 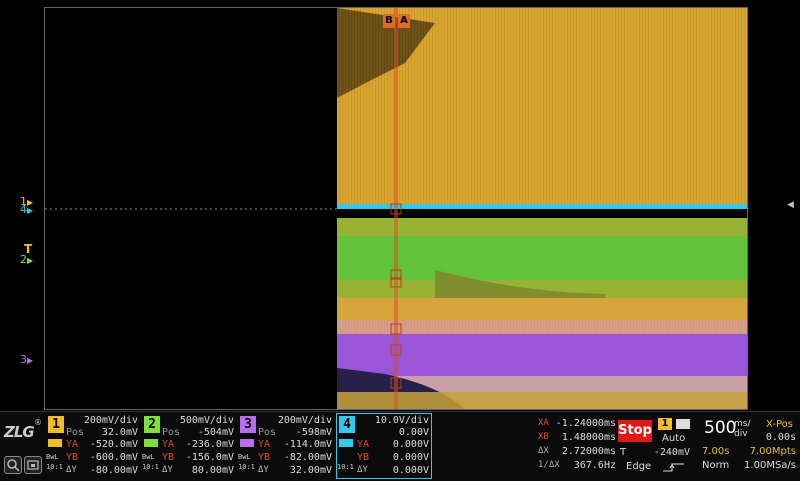 I want to click on channel-4-badge: 4, so click(x=347, y=424).